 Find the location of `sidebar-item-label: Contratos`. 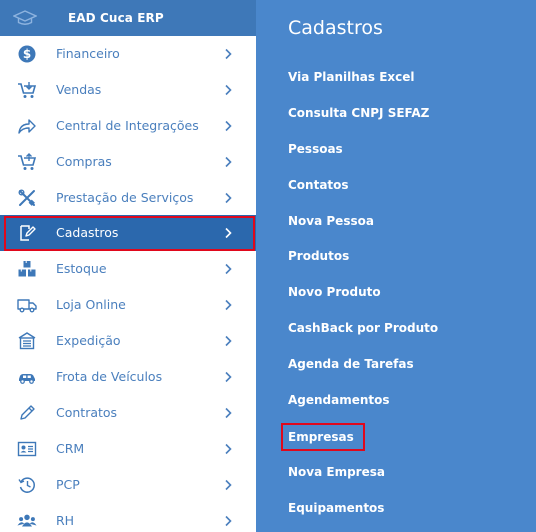

sidebar-item-label: Contratos is located at coordinates (87, 412).